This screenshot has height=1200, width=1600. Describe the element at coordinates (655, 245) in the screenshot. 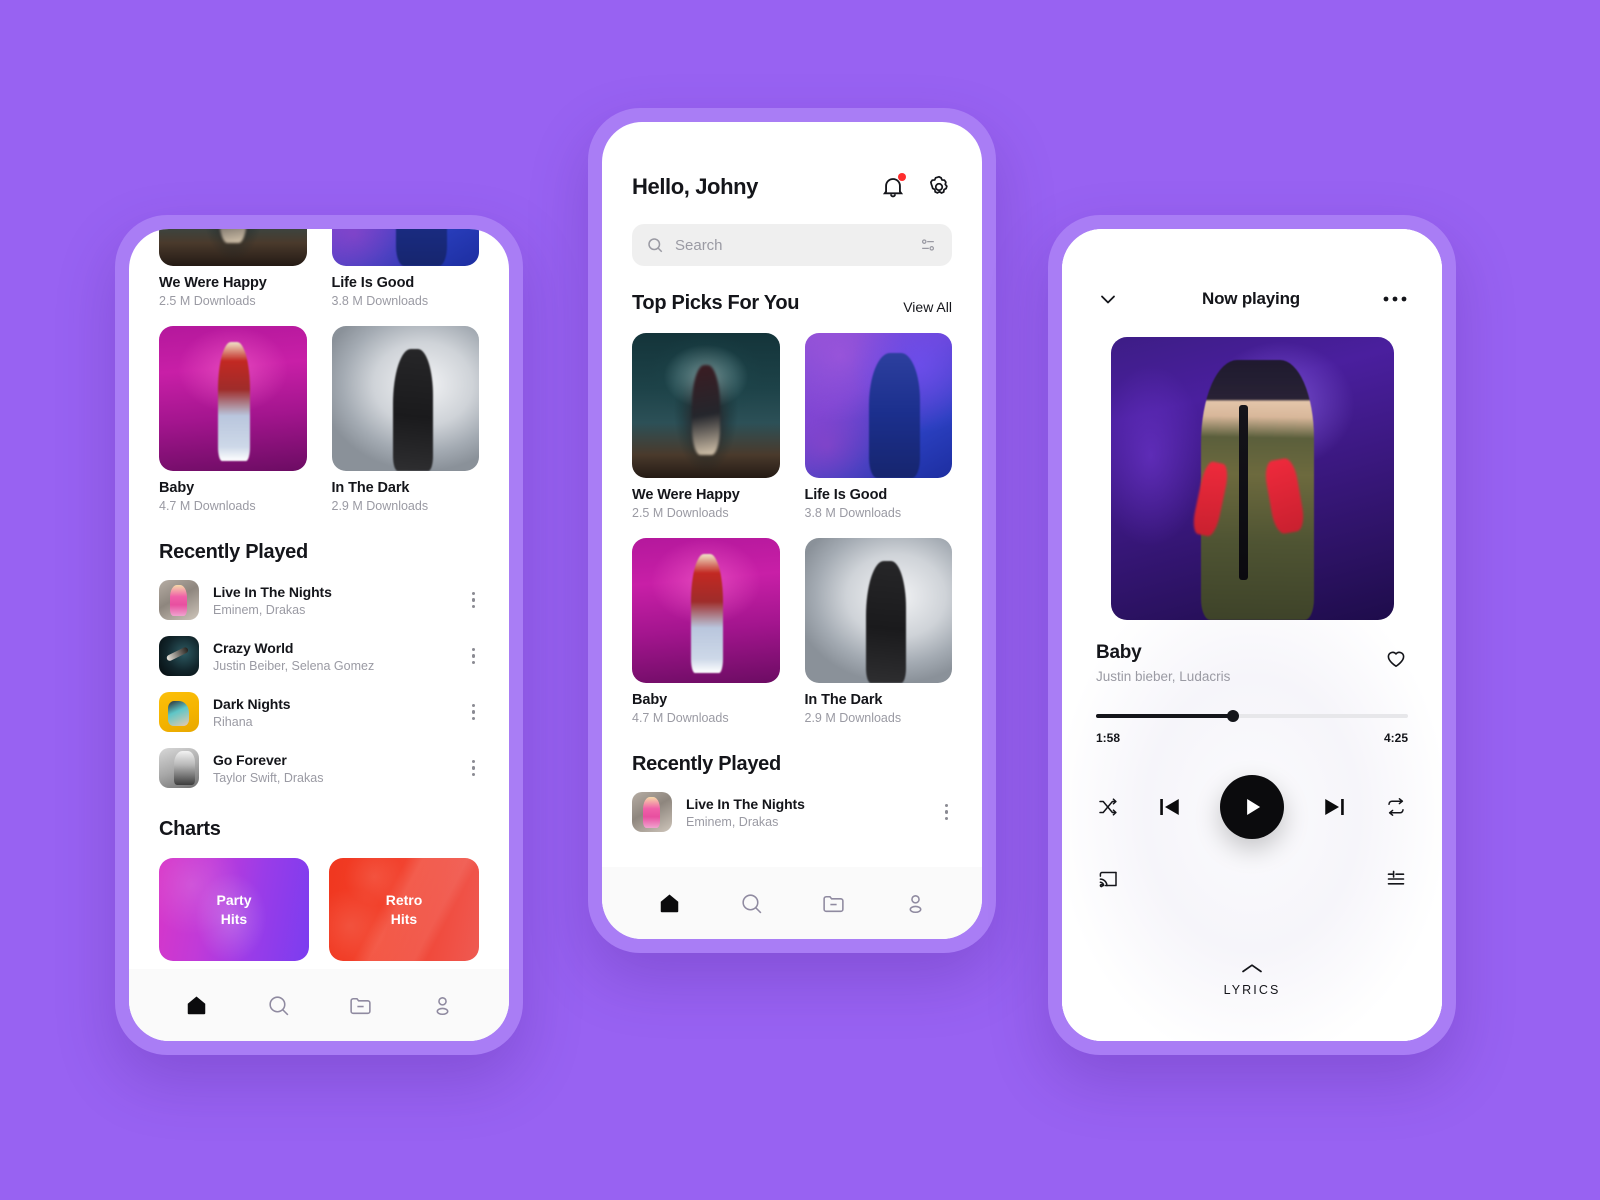

I see `search-icon` at that location.